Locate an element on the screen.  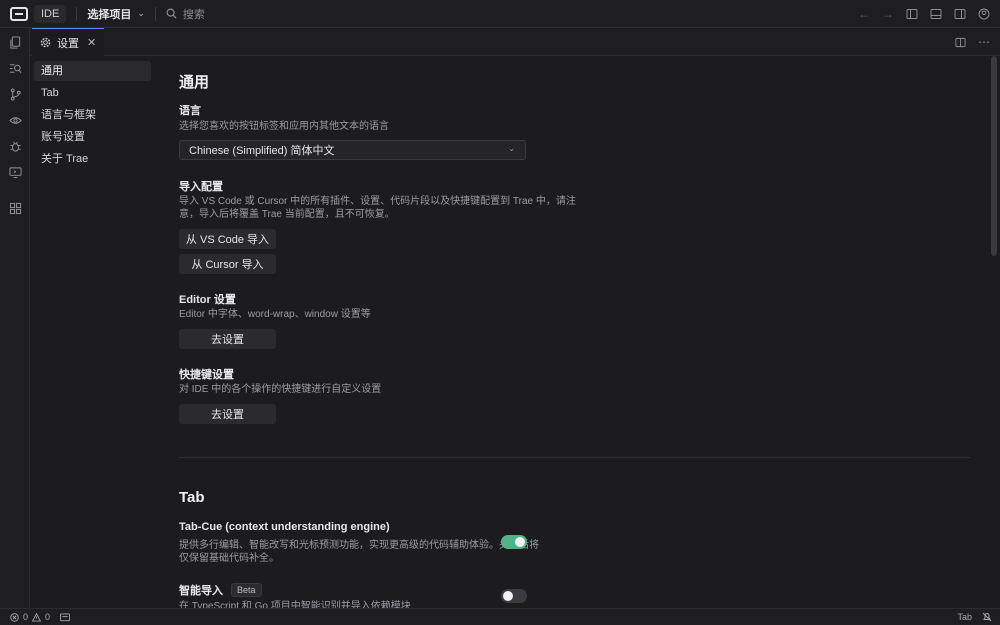
nav-item-about: 关于 Trae is located at coordinates (92, 159).